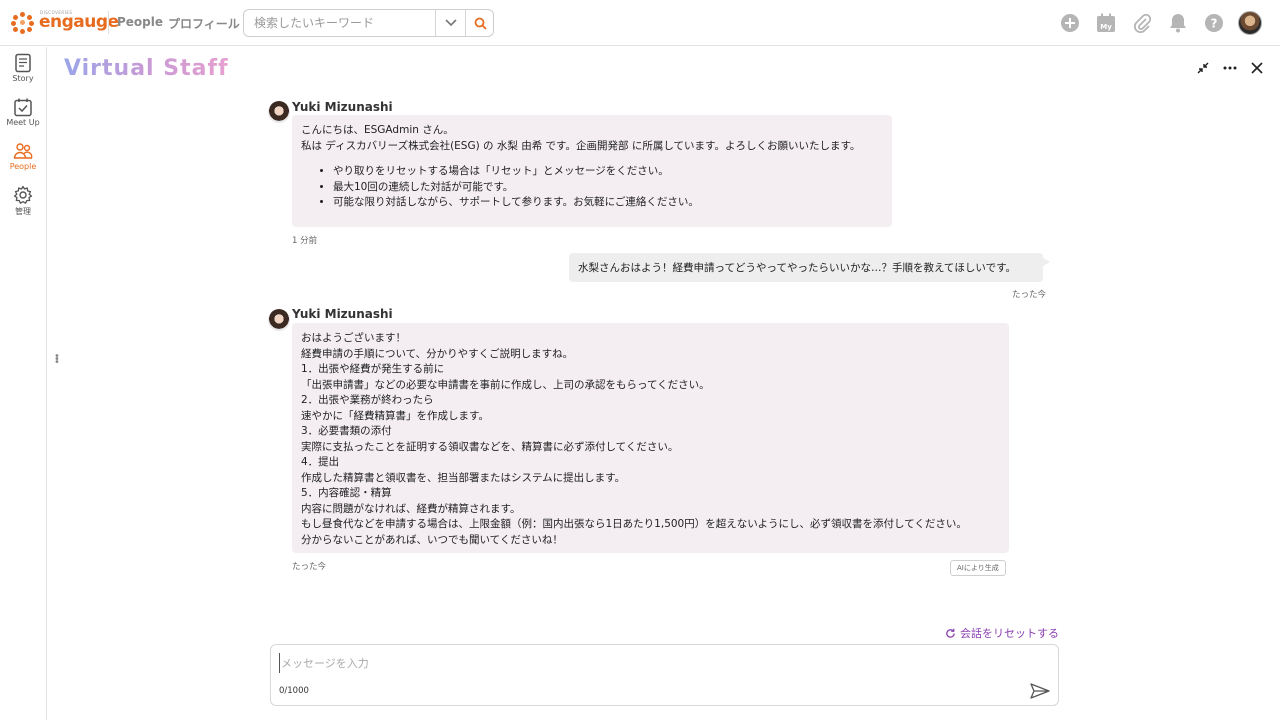 This screenshot has width=1280, height=720. I want to click on plus-circle-icon, so click(1070, 23).